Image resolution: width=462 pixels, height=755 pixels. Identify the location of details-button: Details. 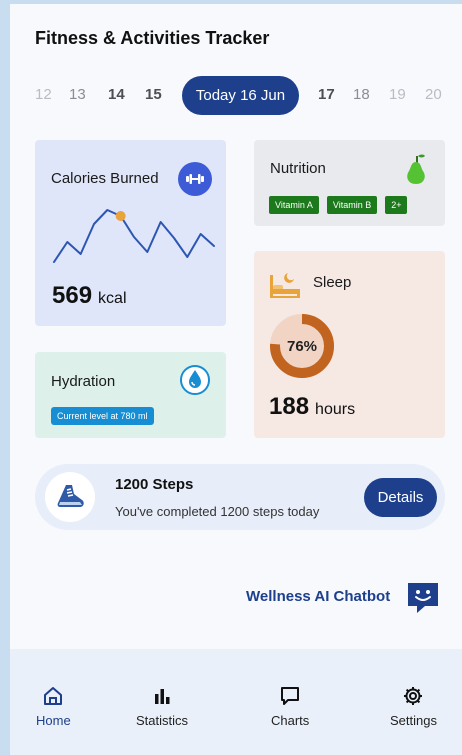
(400, 497).